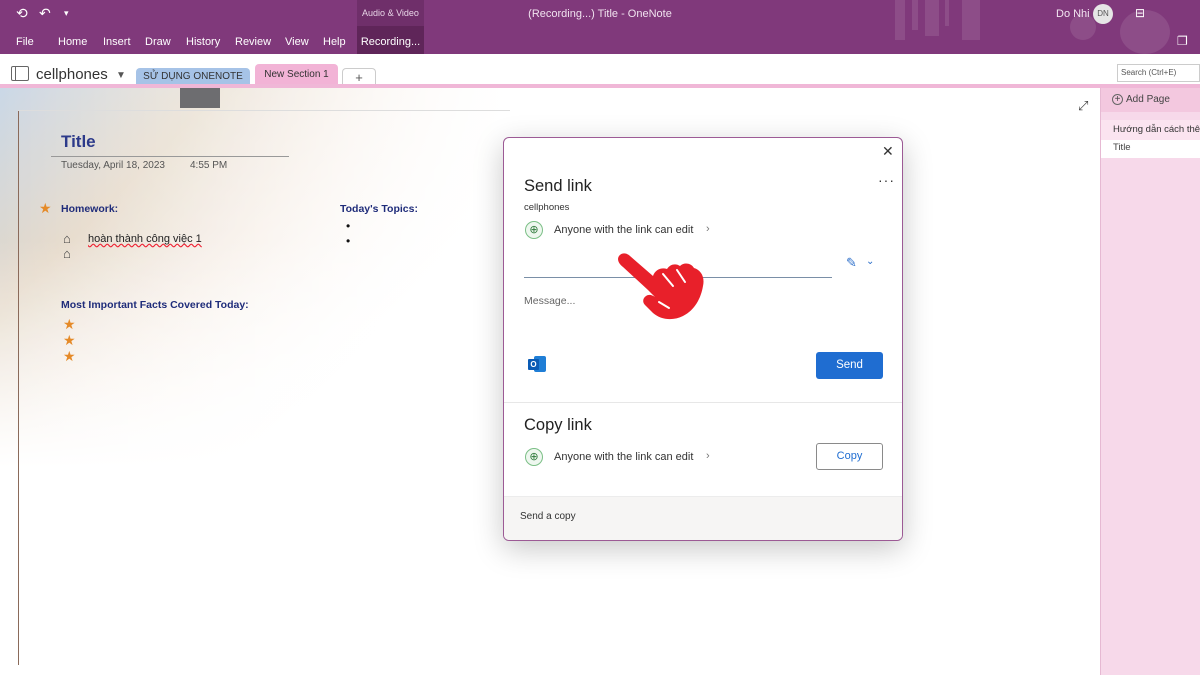 This screenshot has height=675, width=1200. Describe the element at coordinates (1150, 381) in the screenshot. I see `page-list-pane: + Add Page Hướng dẫn cách thê Title` at that location.